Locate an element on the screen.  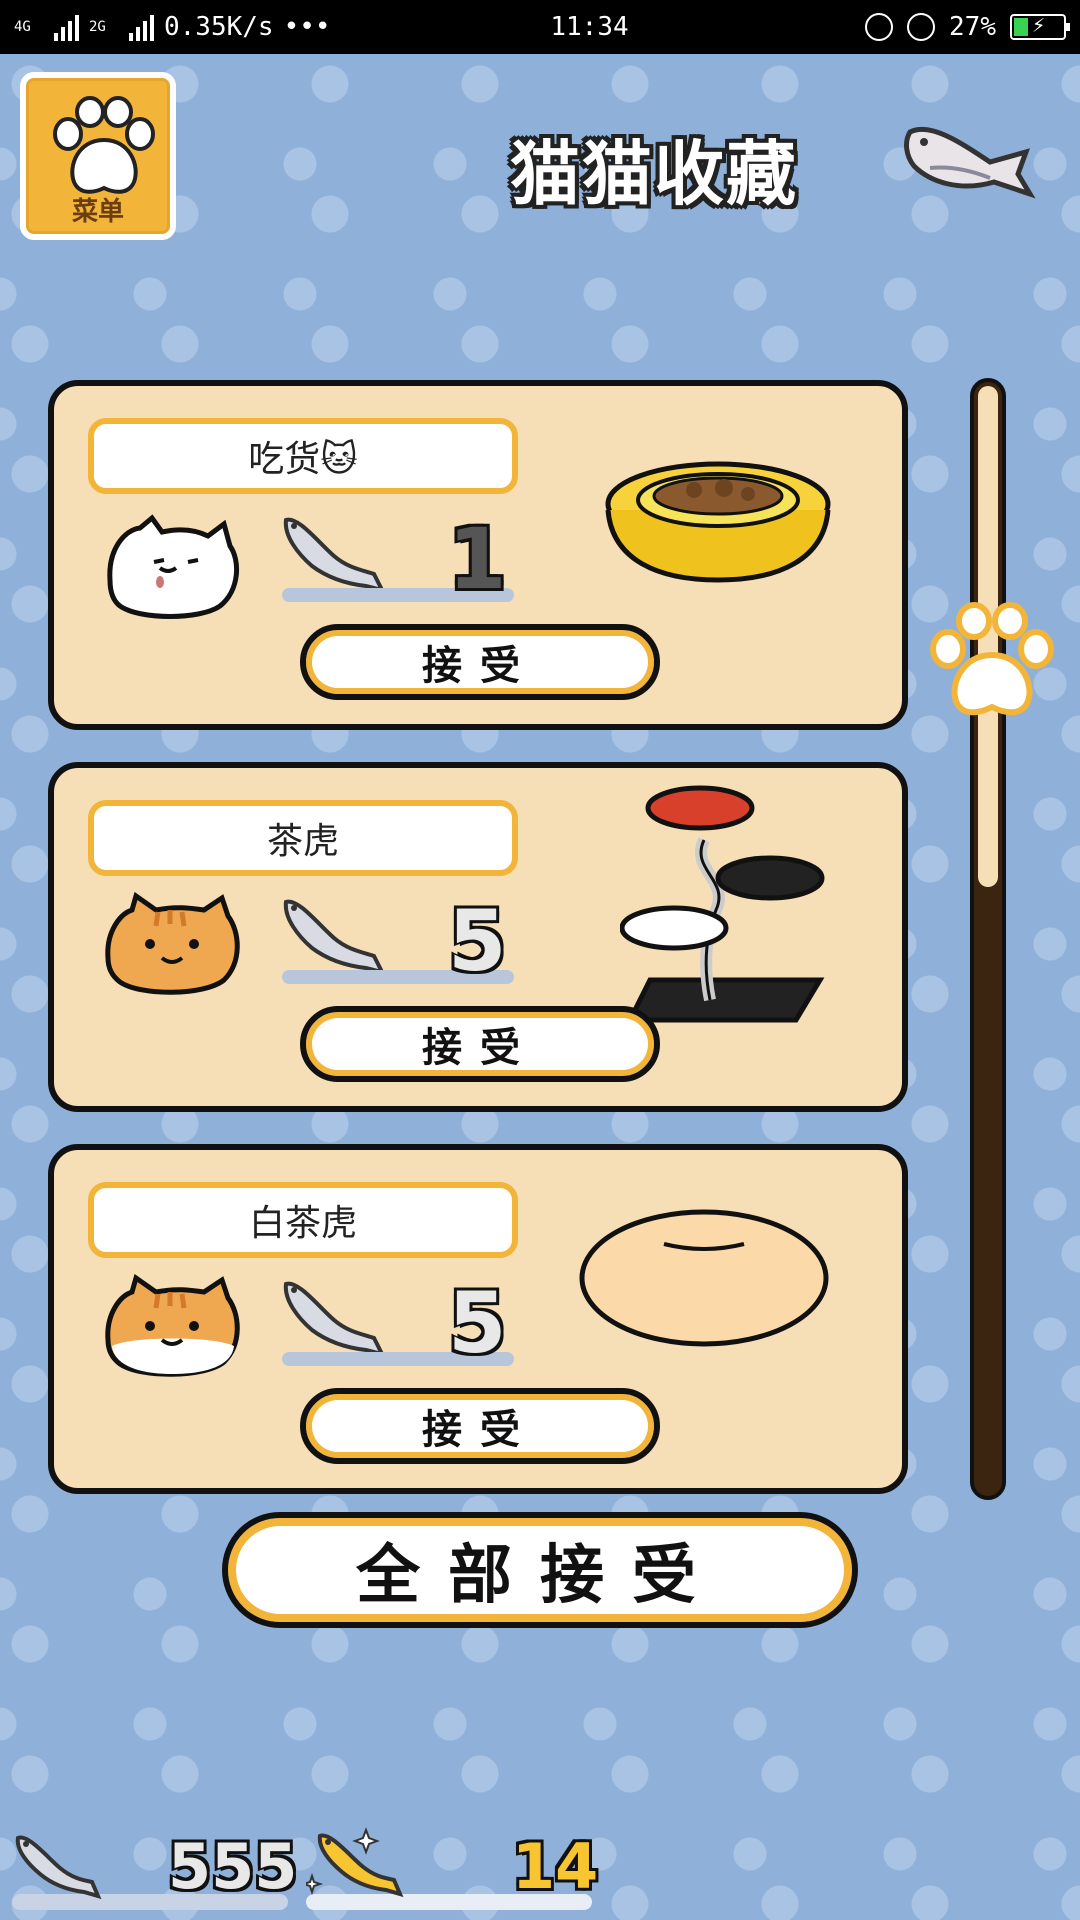
menu-label: 菜单 is located at coordinates (97, 212).